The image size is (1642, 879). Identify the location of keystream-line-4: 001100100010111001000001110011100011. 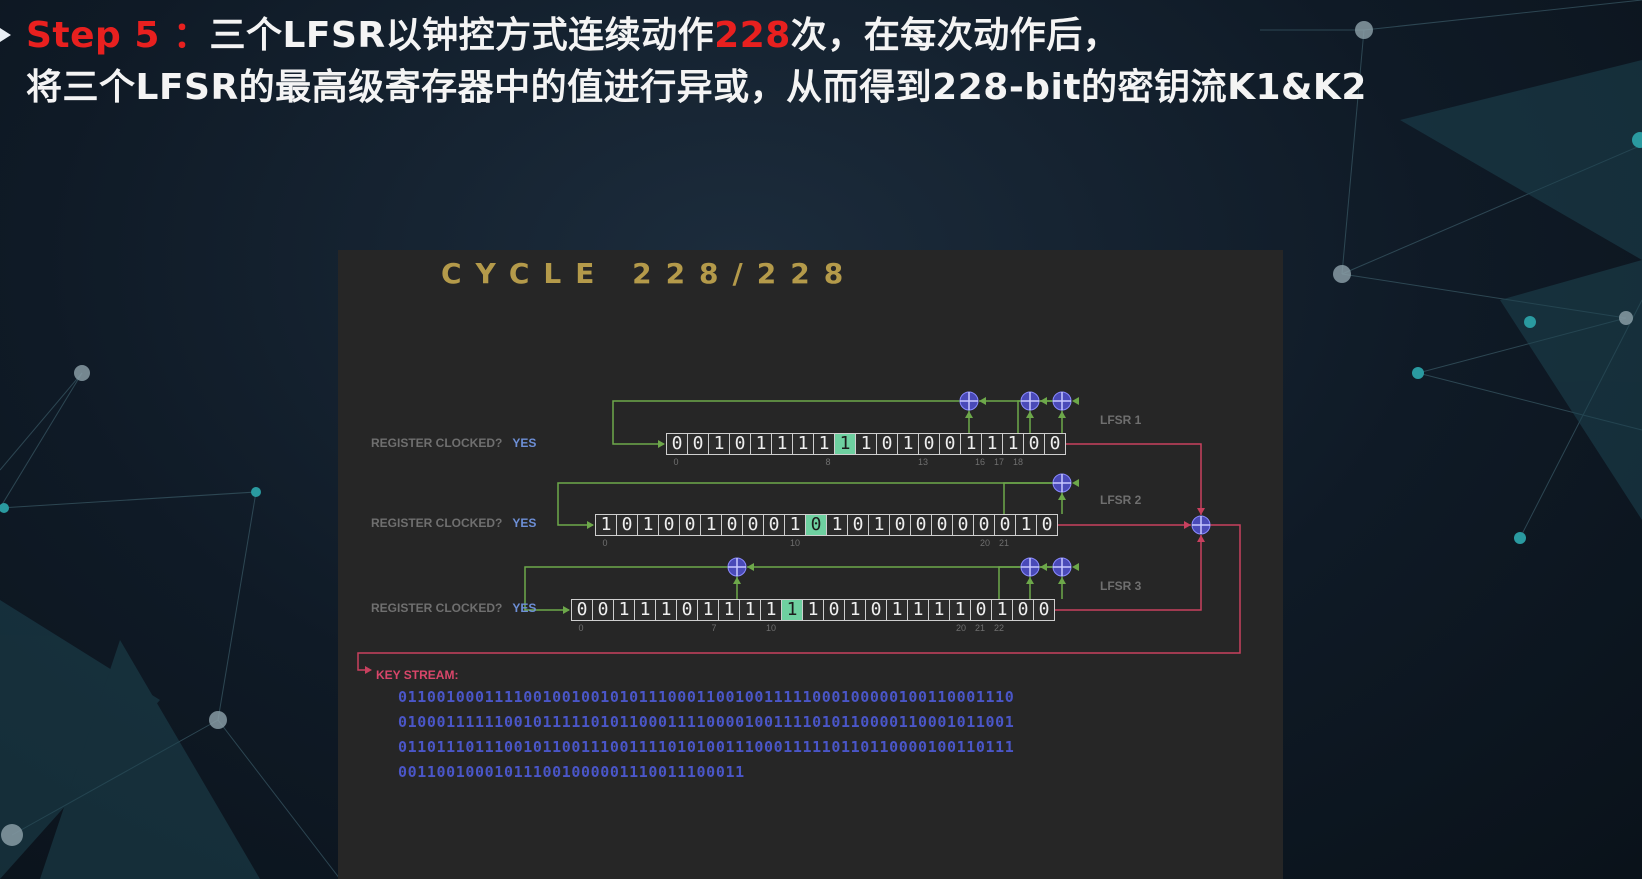
(571, 772).